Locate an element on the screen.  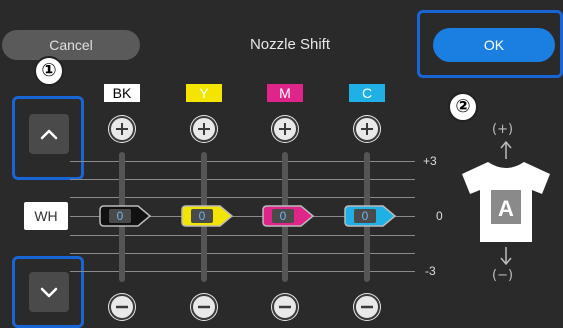
increase-bk-button is located at coordinates (122, 129).